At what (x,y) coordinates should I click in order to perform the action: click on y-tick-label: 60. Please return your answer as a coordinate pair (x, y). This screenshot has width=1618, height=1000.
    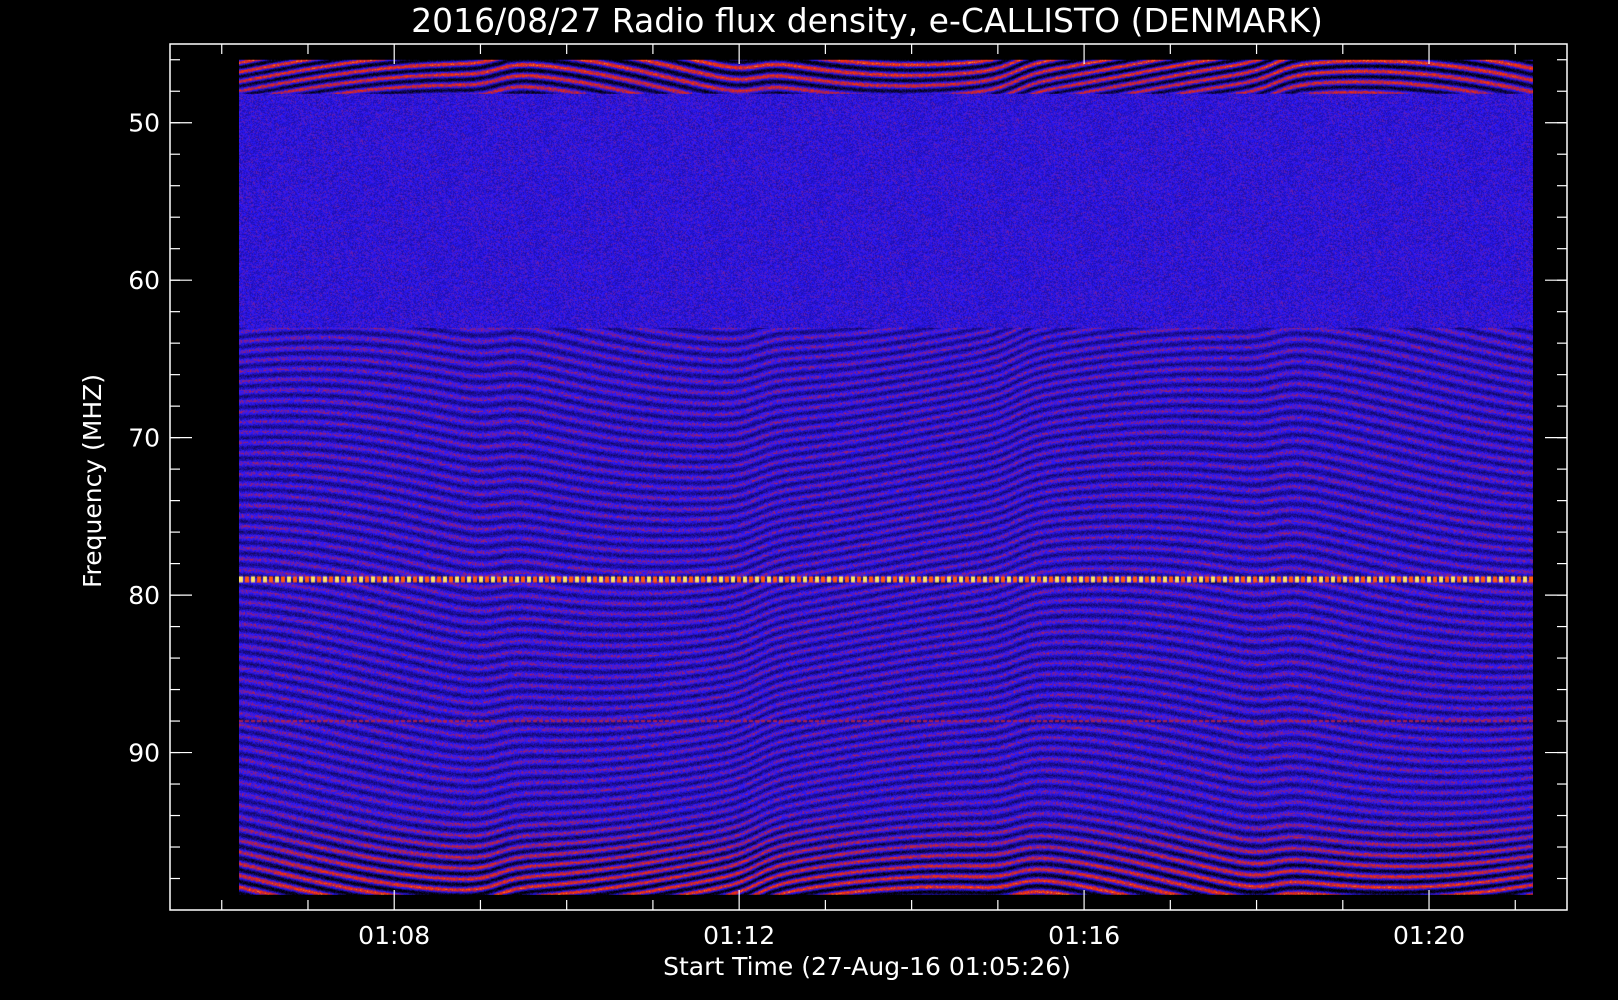
    Looking at the image, I should click on (144, 280).